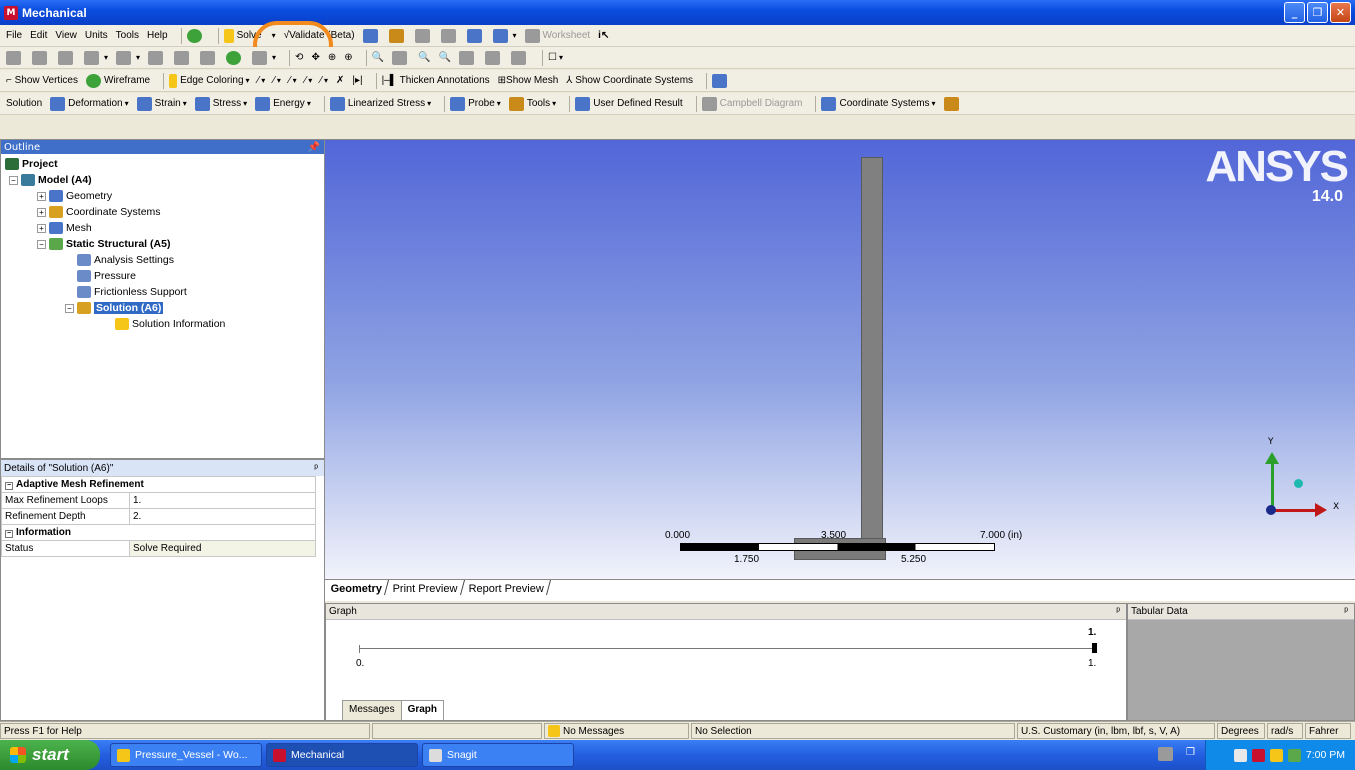 The height and width of the screenshot is (770, 1355). I want to click on menu-file: File, so click(14, 35).